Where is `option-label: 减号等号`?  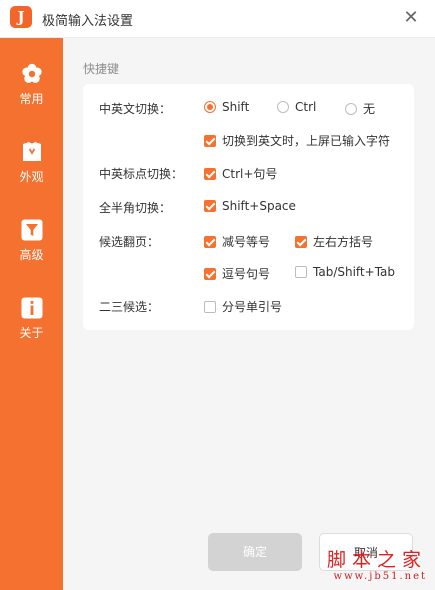 option-label: 减号等号 is located at coordinates (246, 242).